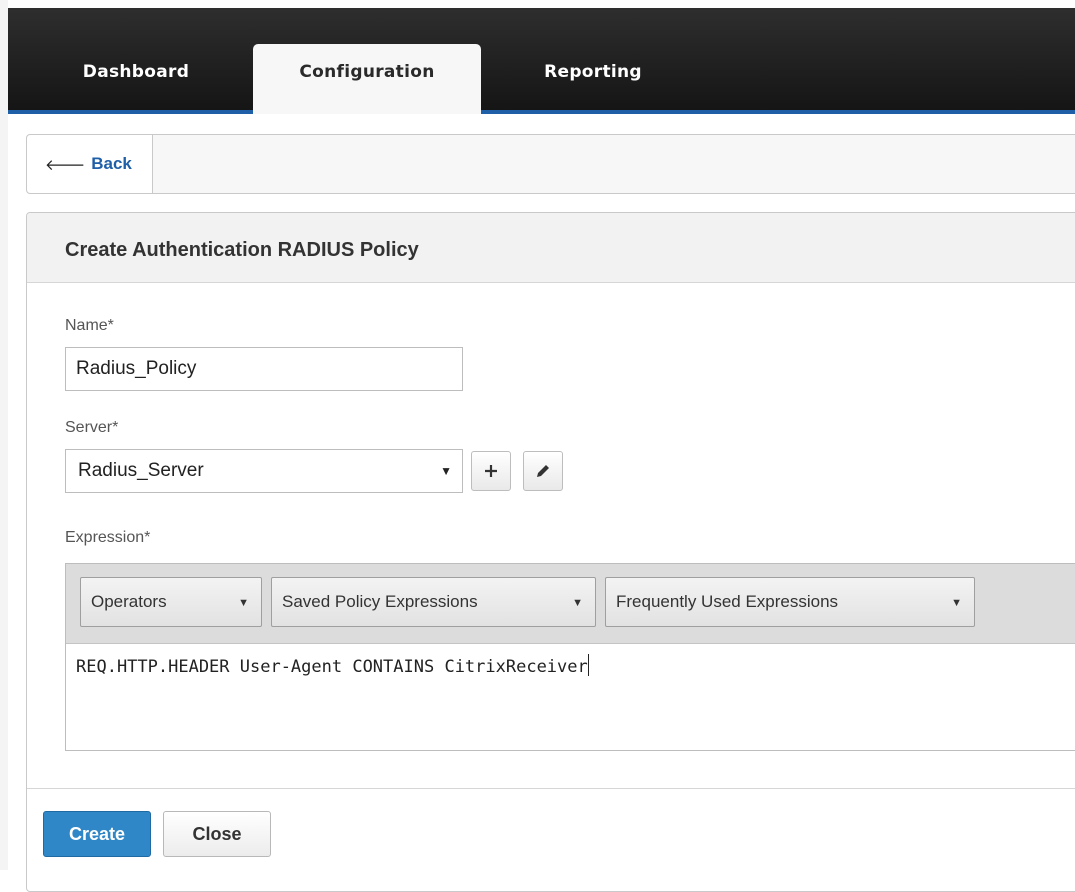  I want to click on close-button: Close, so click(217, 834).